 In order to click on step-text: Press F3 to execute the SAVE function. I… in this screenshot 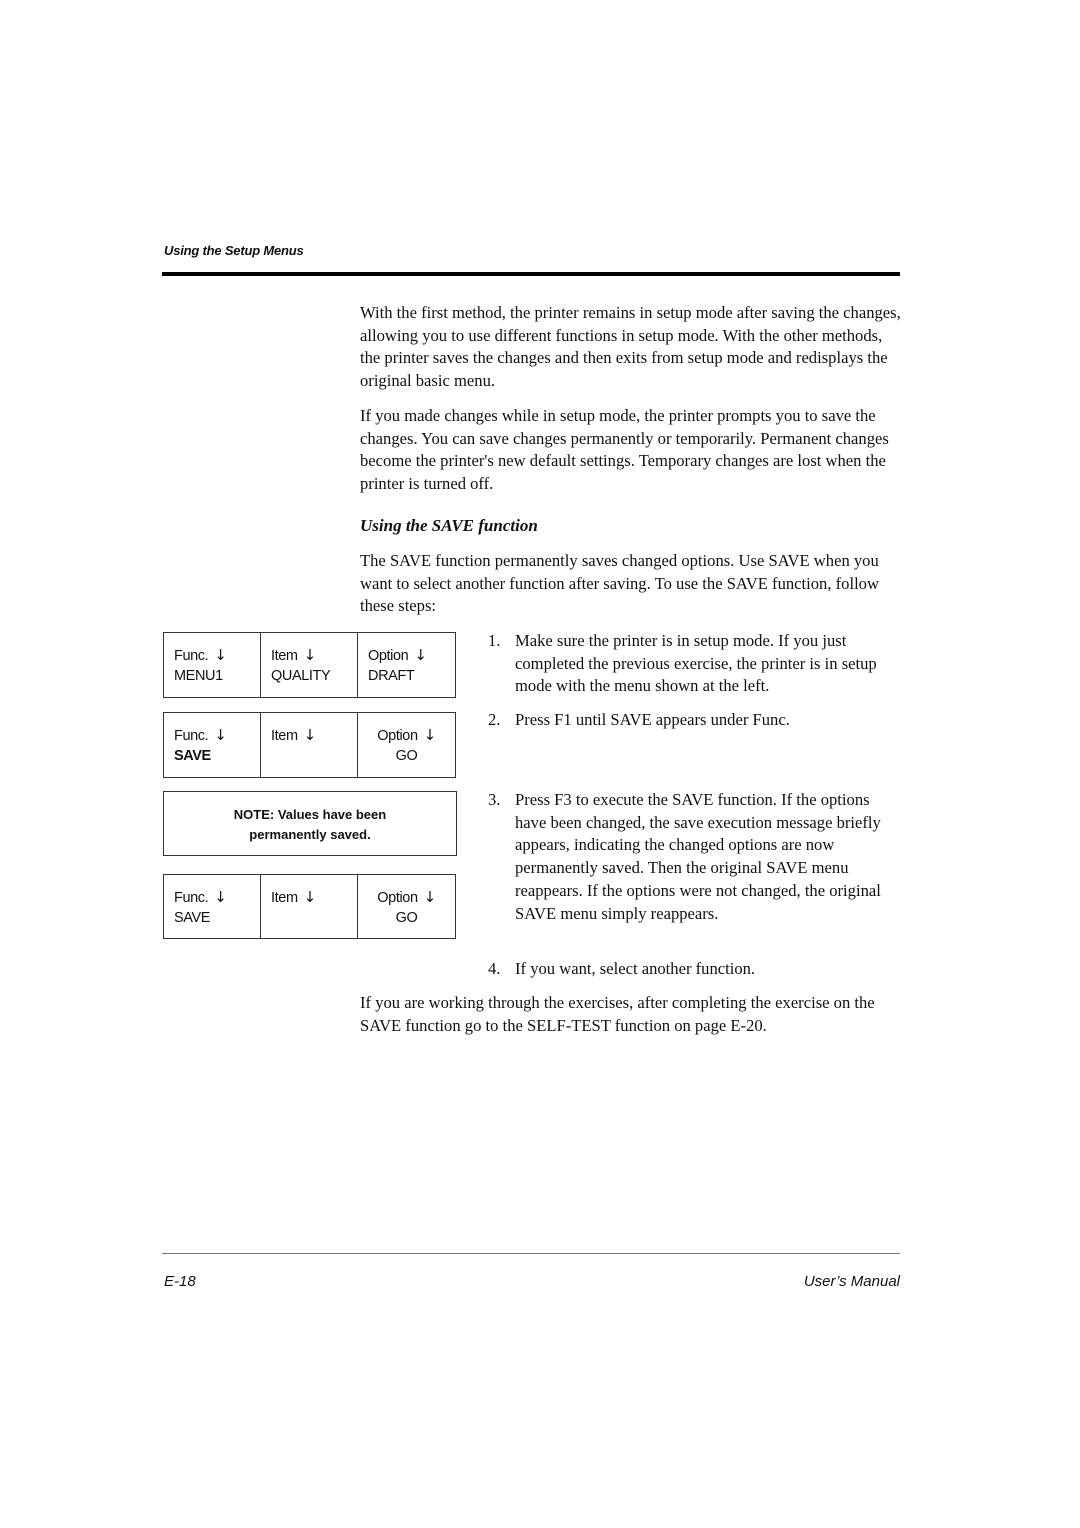, I will do `click(698, 856)`.